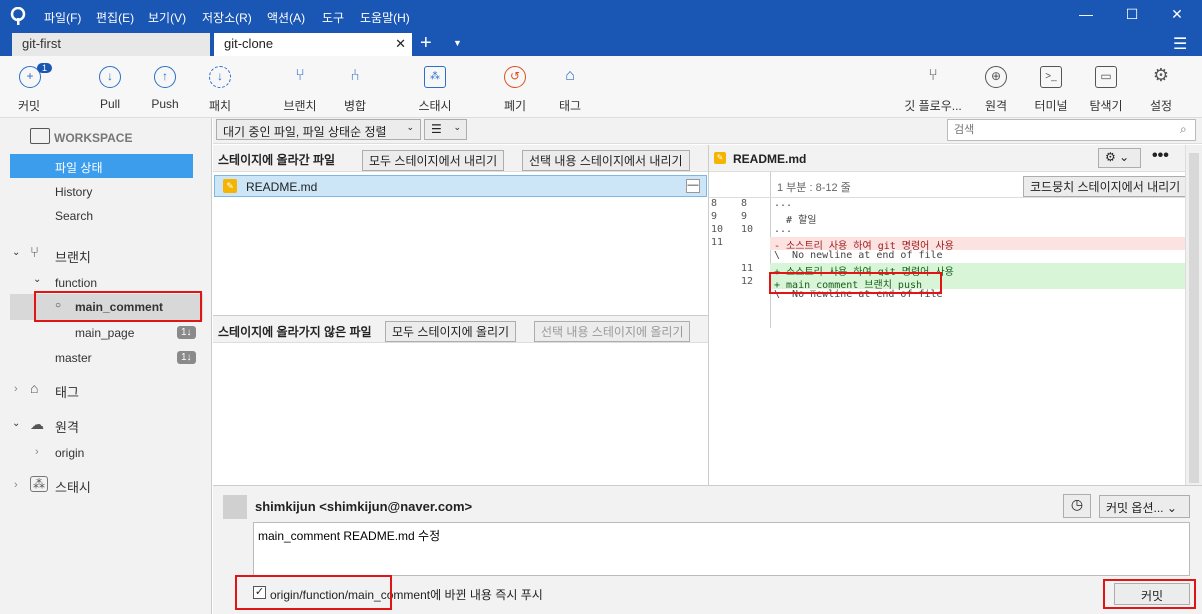 The height and width of the screenshot is (614, 1202). Describe the element at coordinates (220, 77) in the screenshot. I see `fetch-icon: ↓` at that location.